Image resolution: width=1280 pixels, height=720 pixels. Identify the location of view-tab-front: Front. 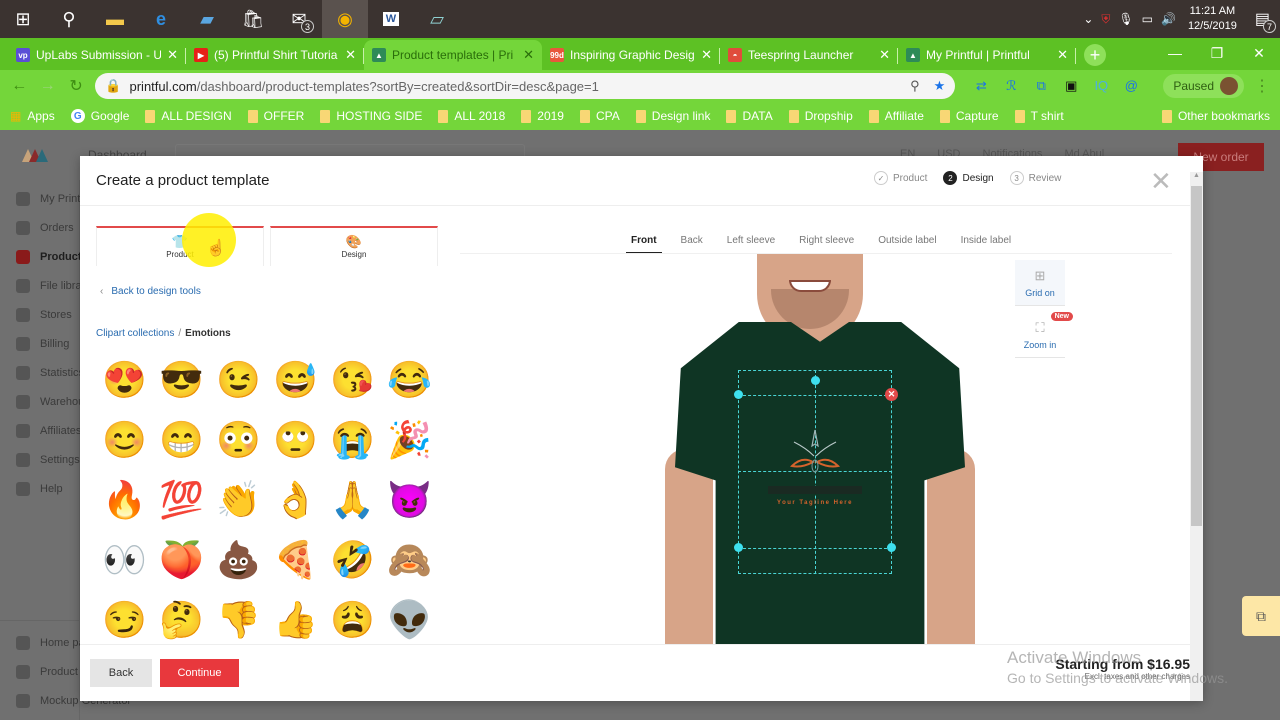
(644, 240).